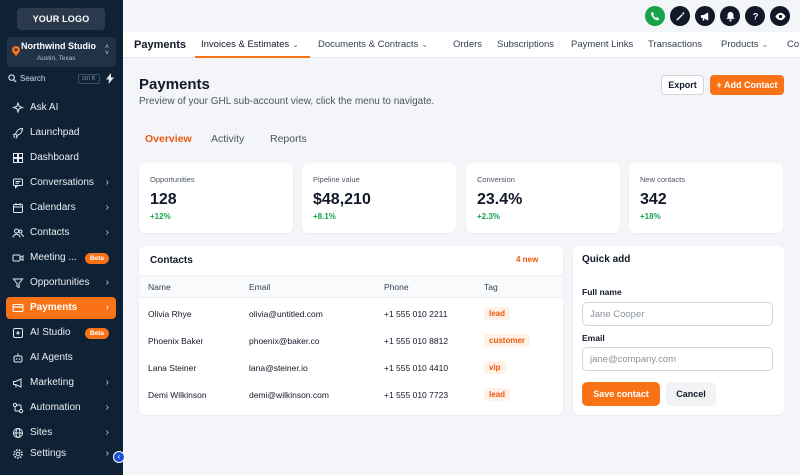 The width and height of the screenshot is (800, 475). I want to click on sidebar-item-sites: Sites ›, so click(61, 433).